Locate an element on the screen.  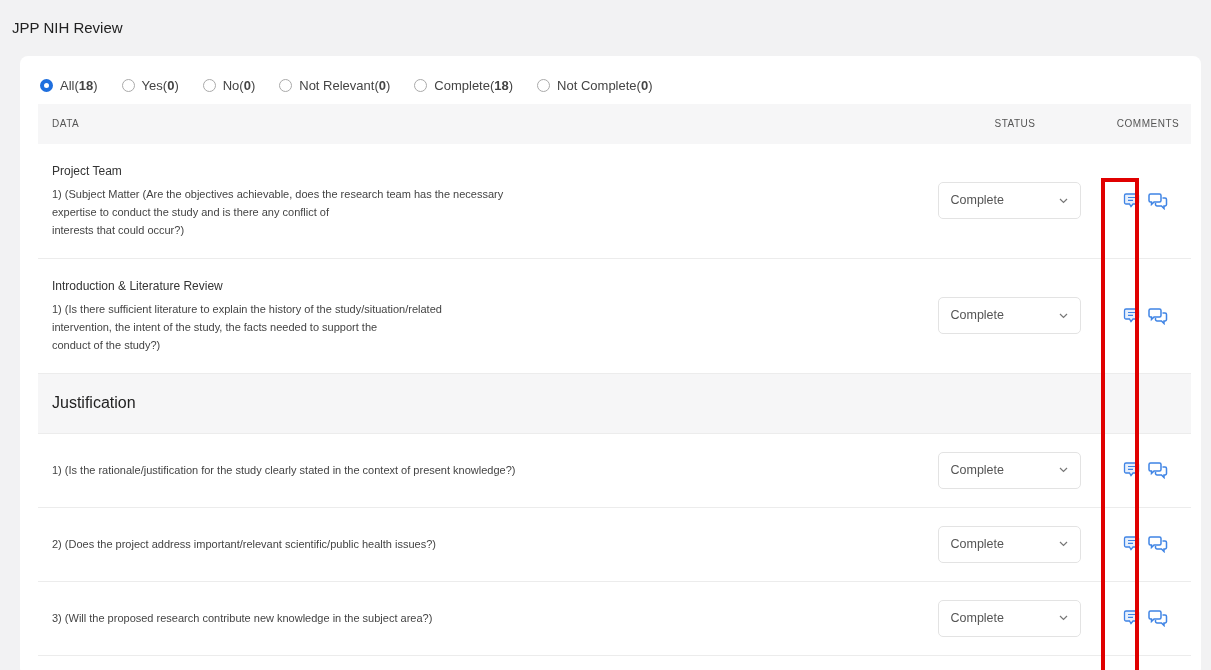
filter-radio: All(18) is located at coordinates (69, 86).